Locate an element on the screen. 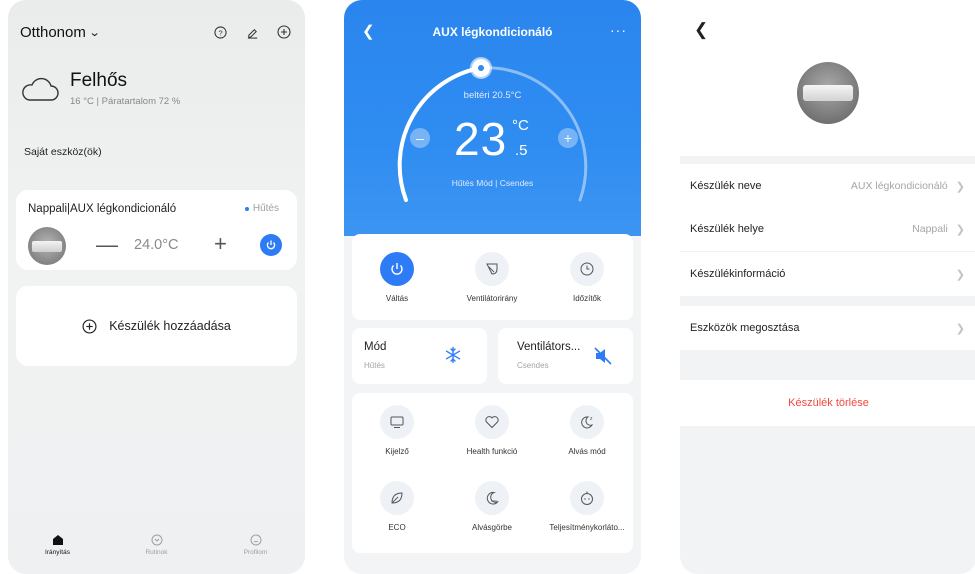 This screenshot has width=975, height=574. tab-routines: Rutinok is located at coordinates (157, 545).